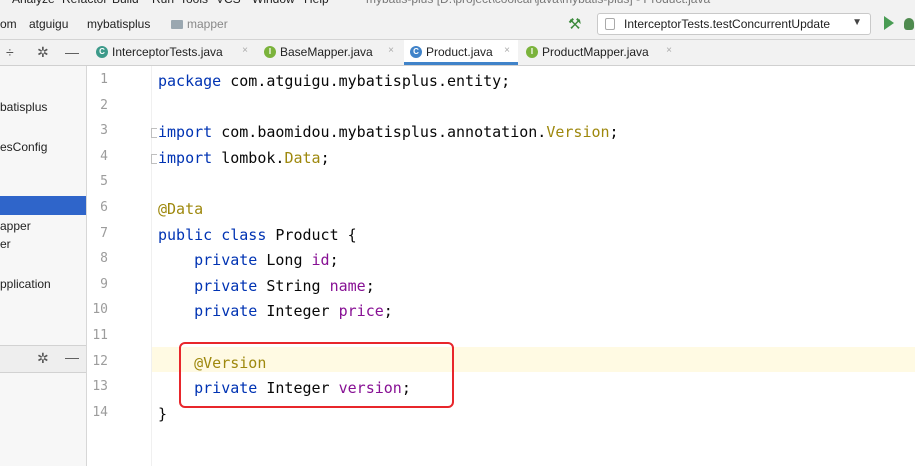  I want to click on code-token: name, so click(347, 285).